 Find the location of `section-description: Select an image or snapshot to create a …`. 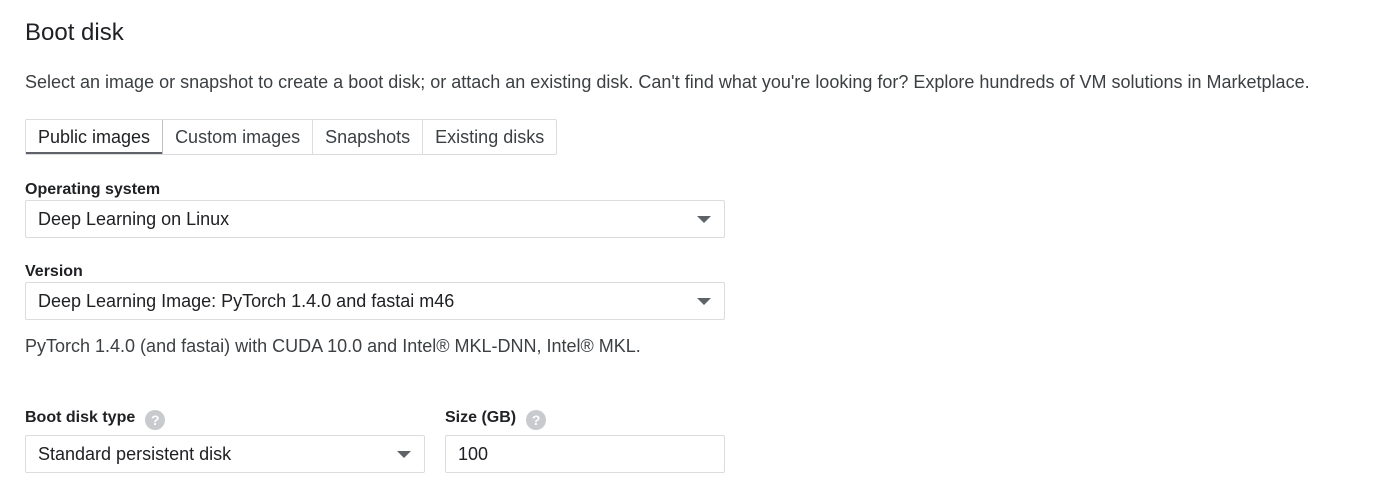

section-description: Select an image or snapshot to create a … is located at coordinates (667, 82).